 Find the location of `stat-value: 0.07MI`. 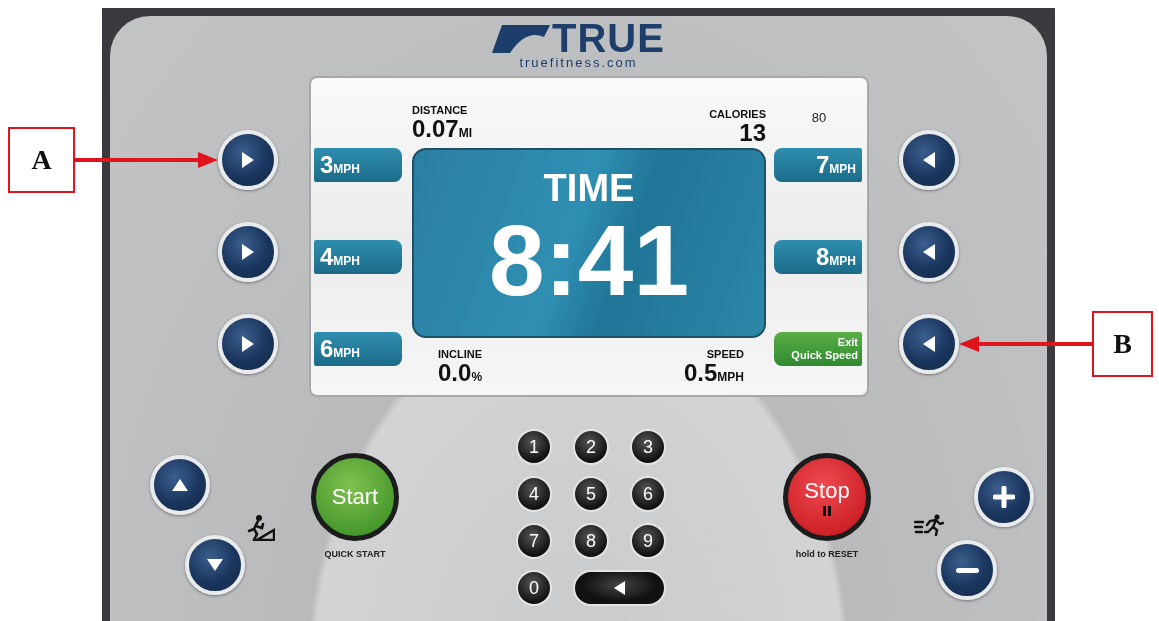

stat-value: 0.07MI is located at coordinates (442, 130).